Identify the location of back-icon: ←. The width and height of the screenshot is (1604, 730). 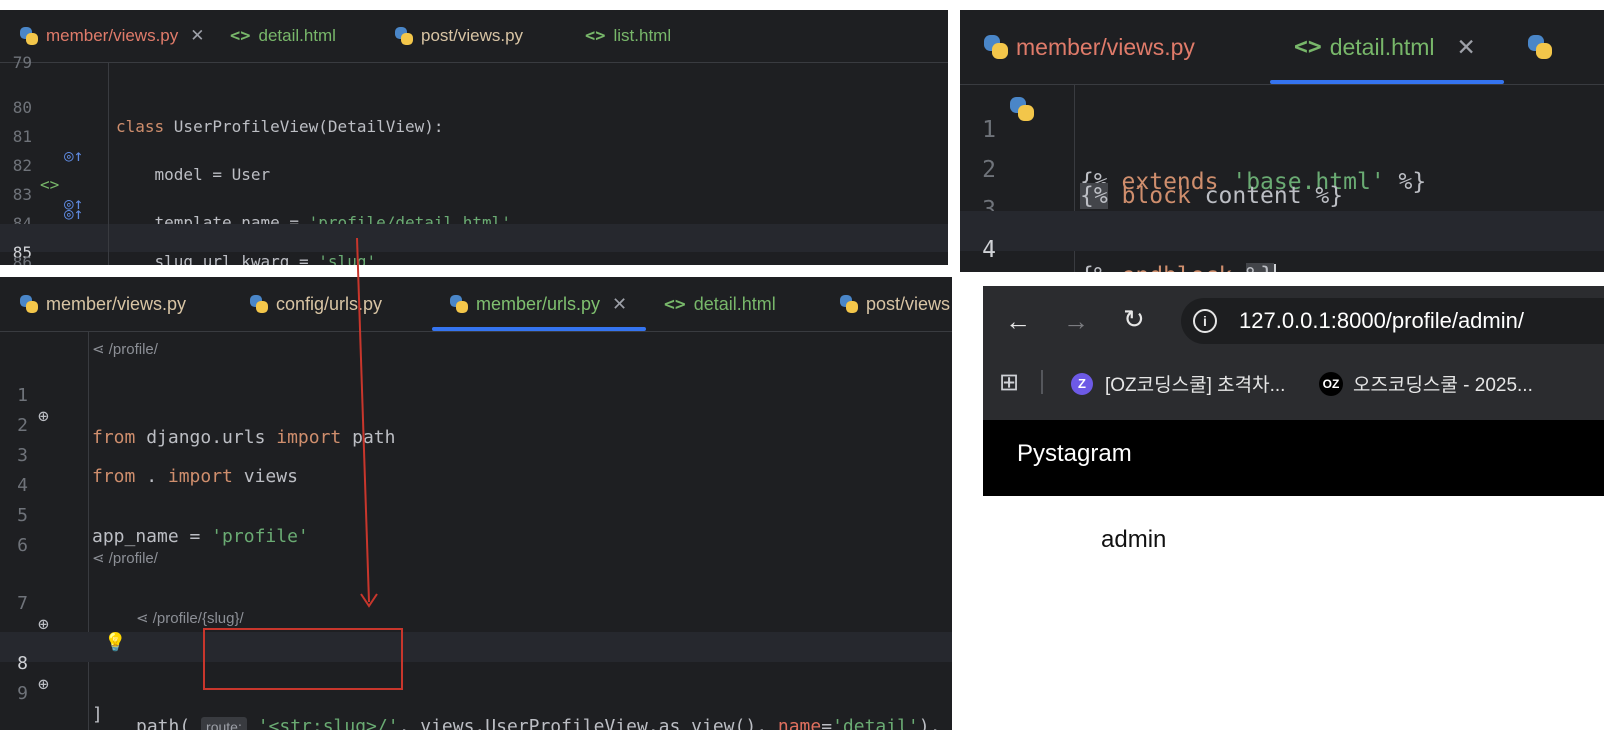
(1018, 321).